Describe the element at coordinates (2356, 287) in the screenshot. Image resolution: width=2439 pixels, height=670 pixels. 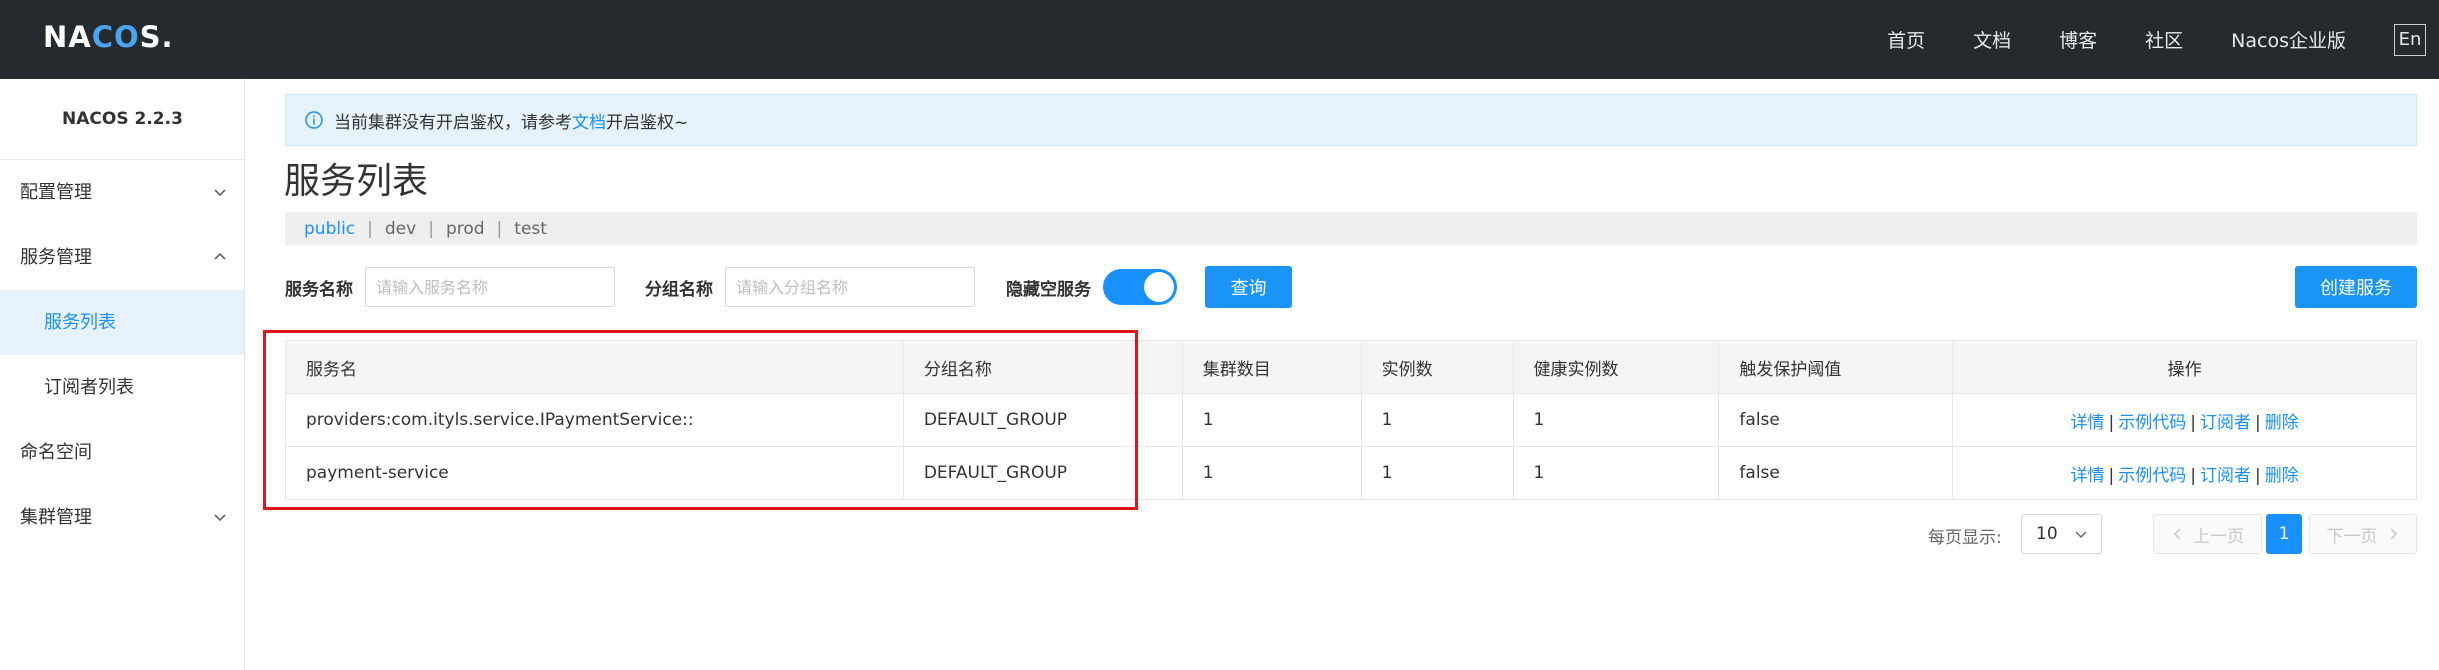
I see `create-service-button: 创建服务` at that location.